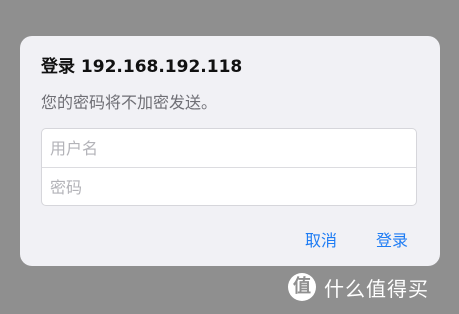 The width and height of the screenshot is (459, 314). Describe the element at coordinates (376, 288) in the screenshot. I see `watermark-text: 什么值得买` at that location.